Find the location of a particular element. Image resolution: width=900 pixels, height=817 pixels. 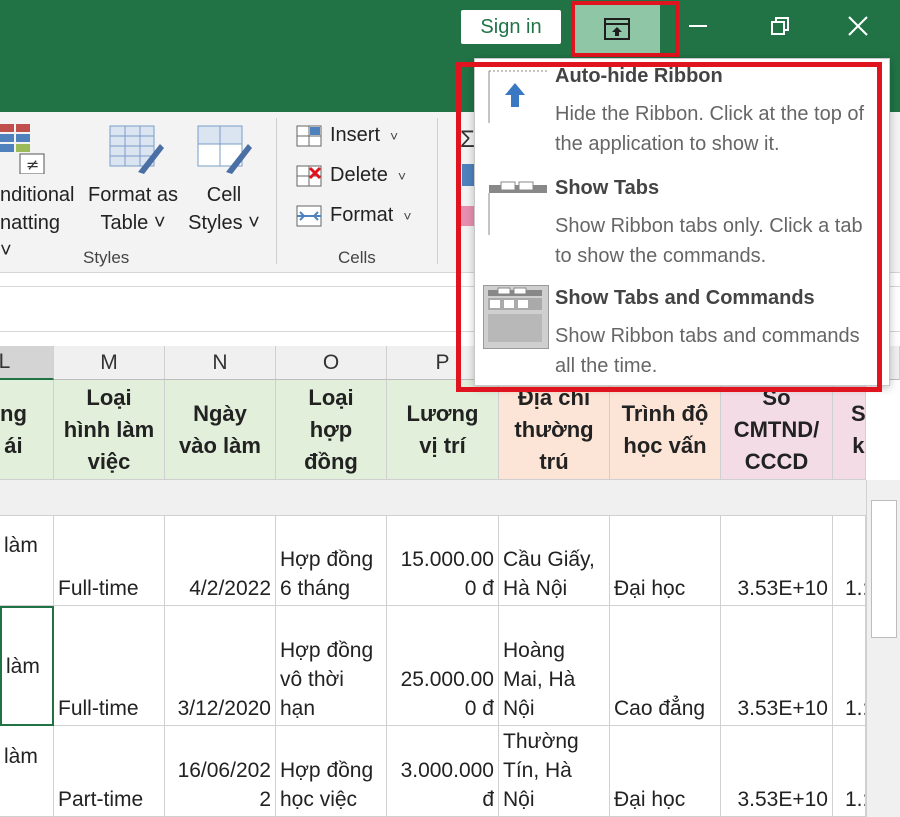

cell-R3: Đại học is located at coordinates (665, 771).